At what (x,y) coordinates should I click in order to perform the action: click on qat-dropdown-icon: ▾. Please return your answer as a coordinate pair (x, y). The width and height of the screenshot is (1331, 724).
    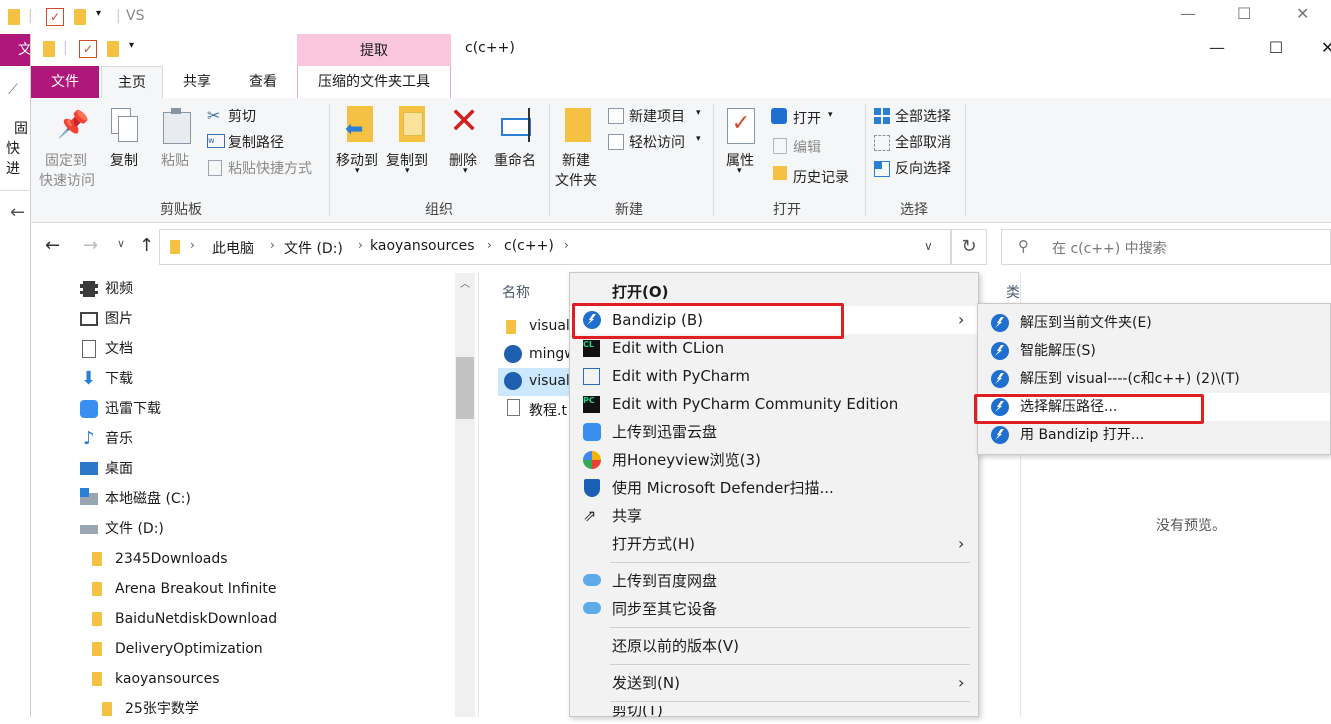
    Looking at the image, I should click on (131, 45).